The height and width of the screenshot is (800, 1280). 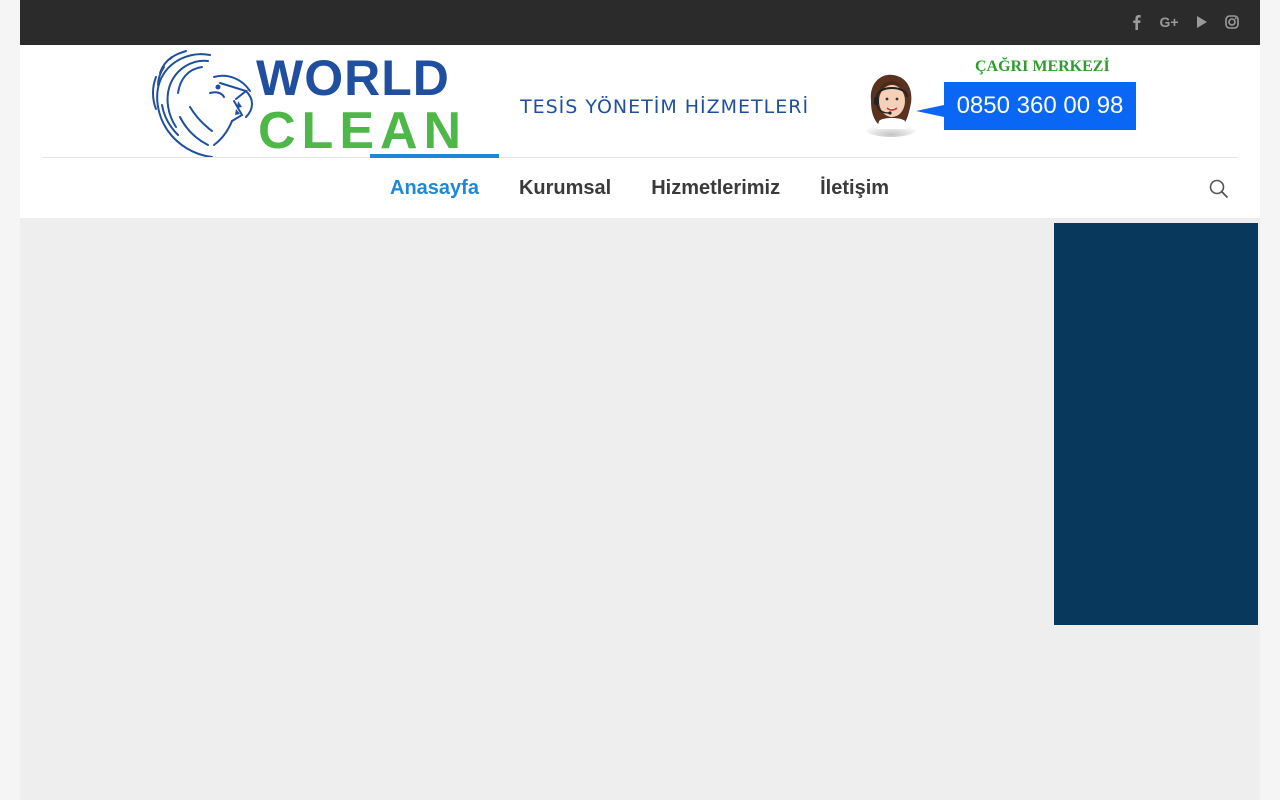 What do you see at coordinates (1232, 22) in the screenshot?
I see `instagram-icon` at bounding box center [1232, 22].